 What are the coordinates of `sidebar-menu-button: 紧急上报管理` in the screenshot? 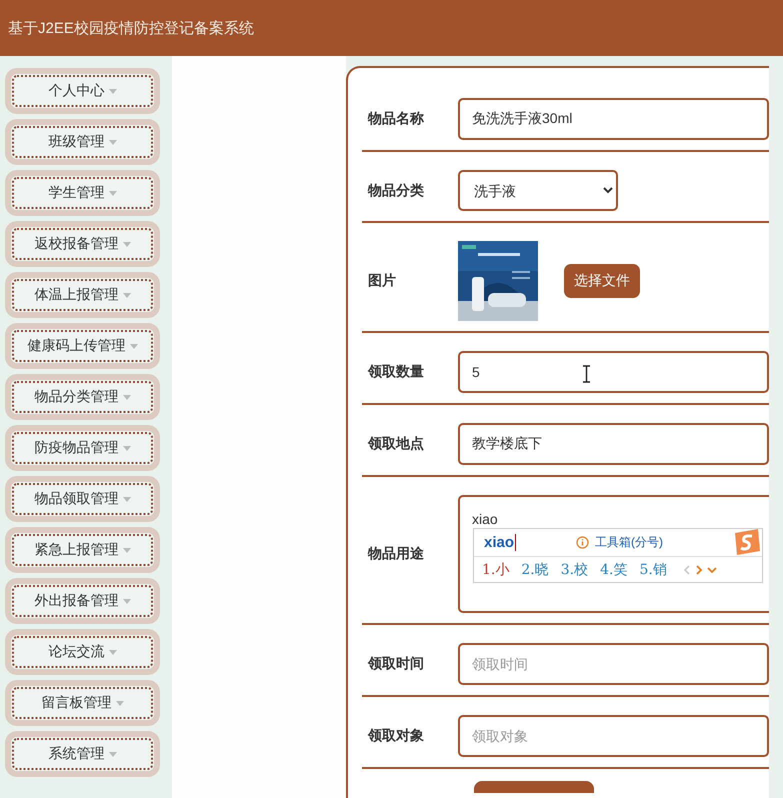 It's located at (82, 550).